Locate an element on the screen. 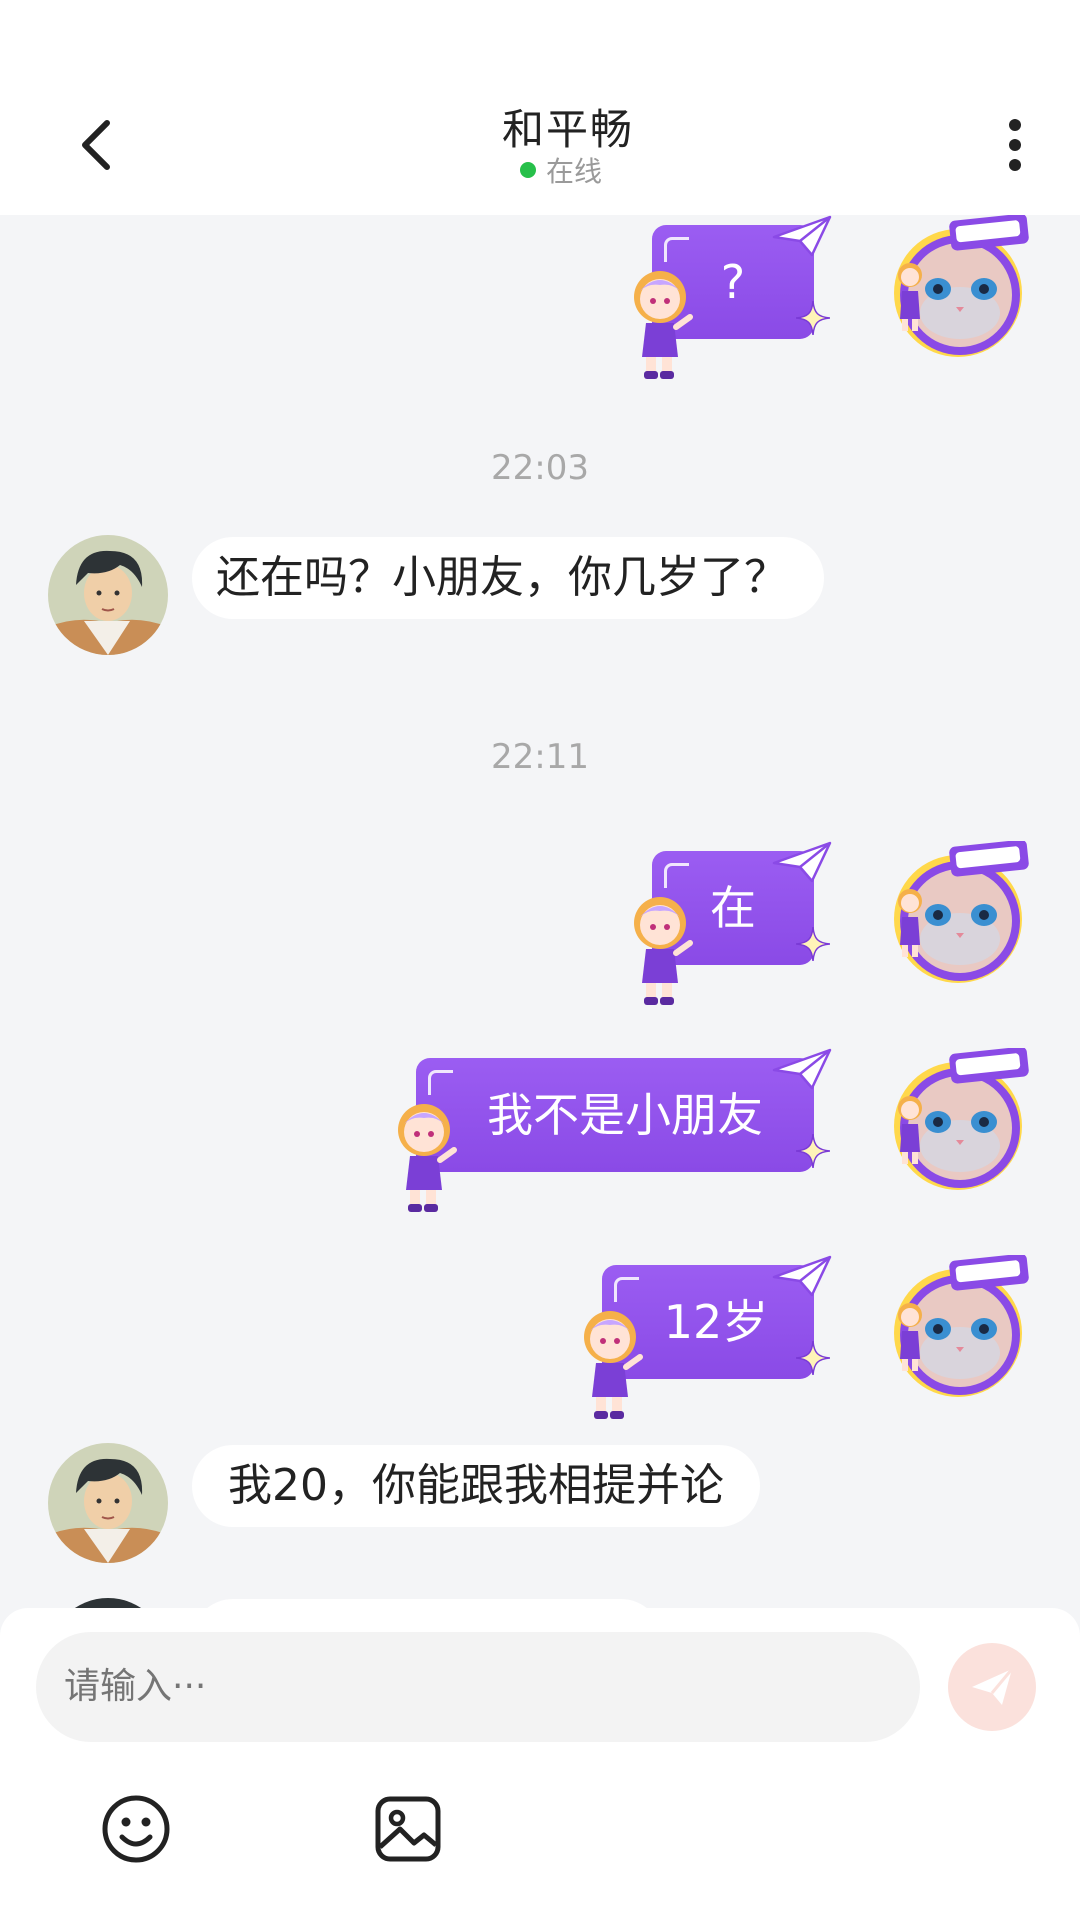  message-bubble-left: 还在吗？小朋友，你几岁了？ is located at coordinates (508, 578).